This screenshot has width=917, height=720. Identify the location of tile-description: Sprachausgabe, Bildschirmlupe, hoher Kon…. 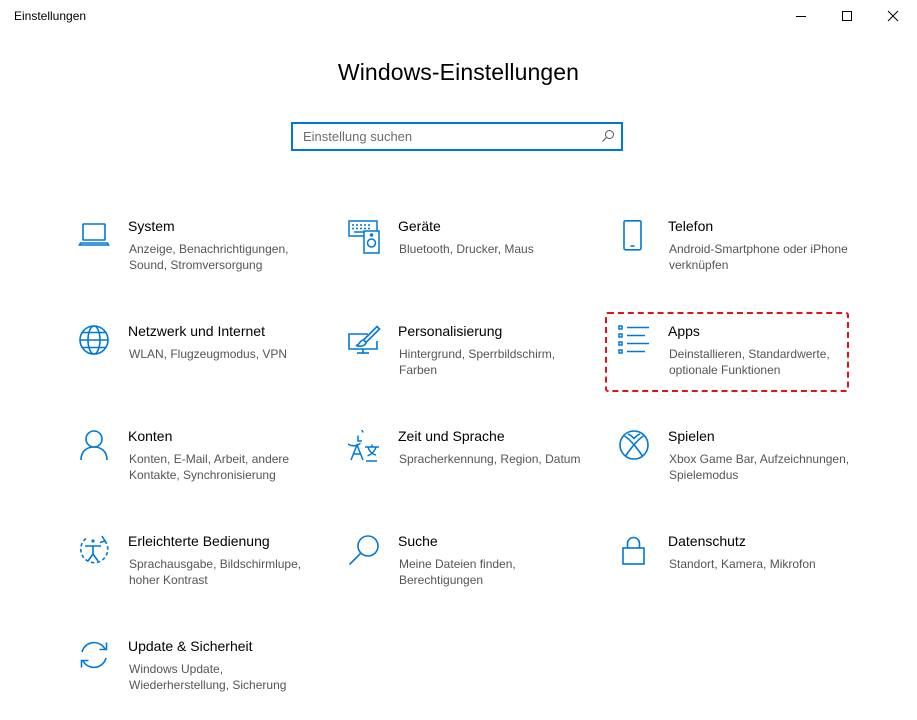
(215, 572).